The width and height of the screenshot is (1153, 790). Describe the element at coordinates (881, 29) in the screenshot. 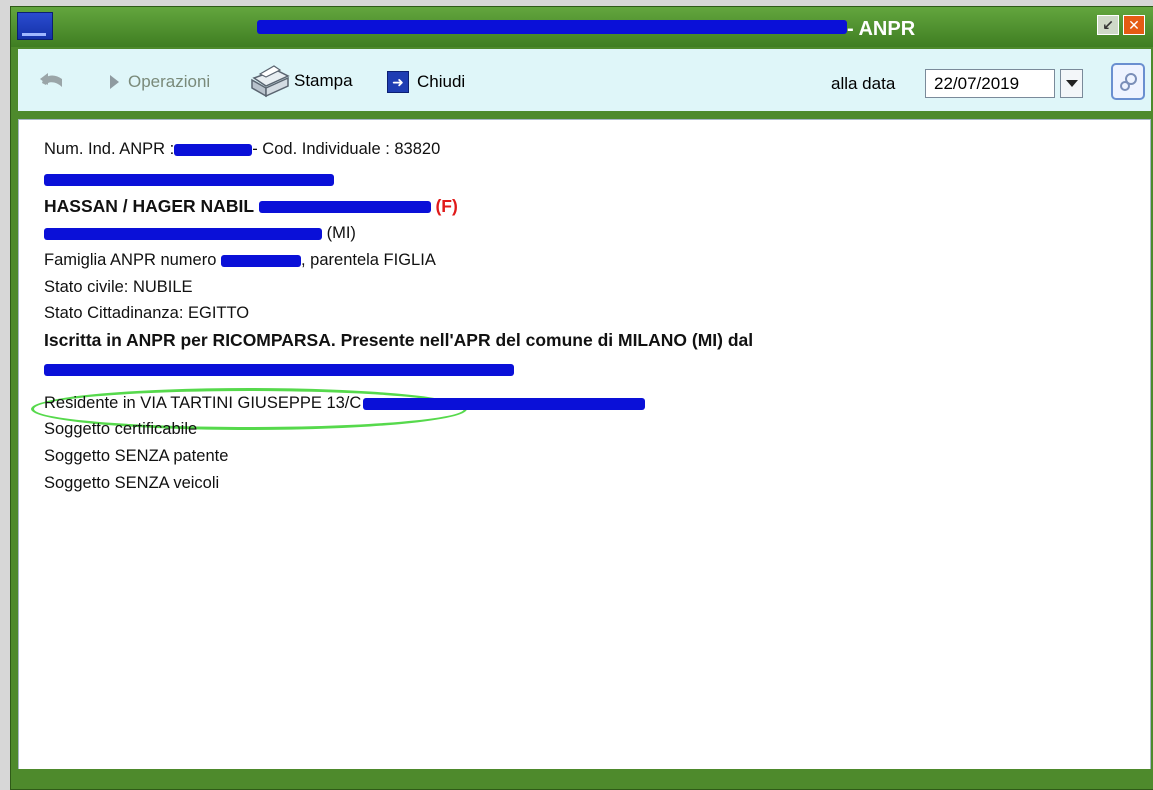

I see `window-title: - ANPR` at that location.